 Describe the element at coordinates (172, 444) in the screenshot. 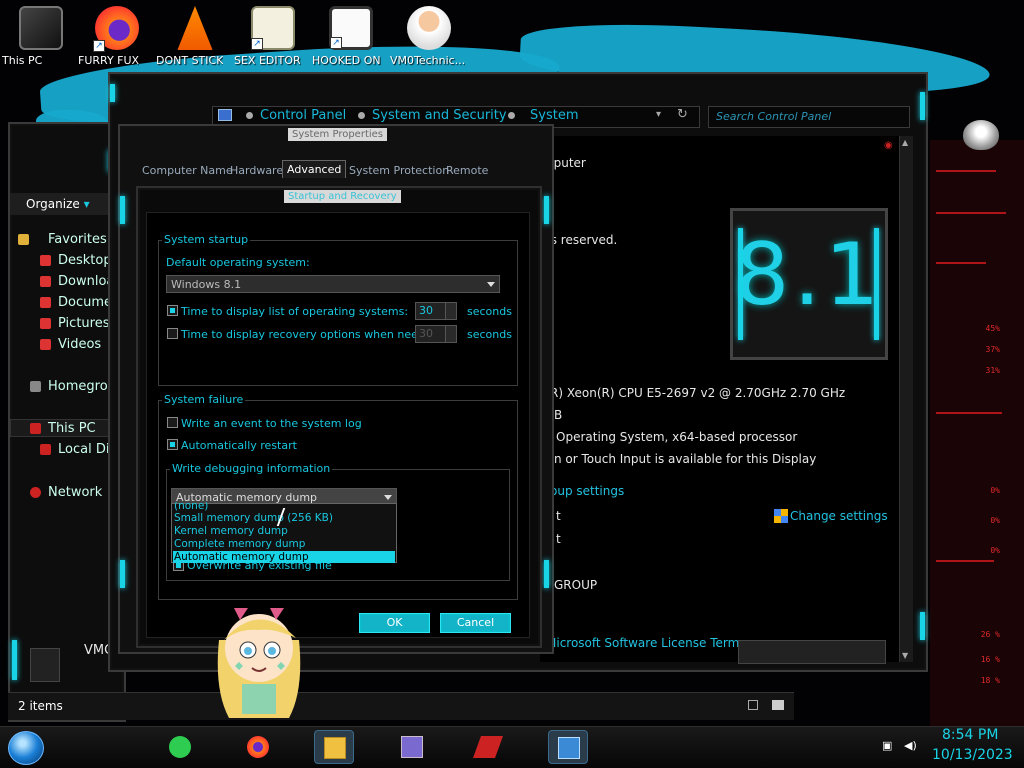

I see `auto-restart-checkbox` at that location.